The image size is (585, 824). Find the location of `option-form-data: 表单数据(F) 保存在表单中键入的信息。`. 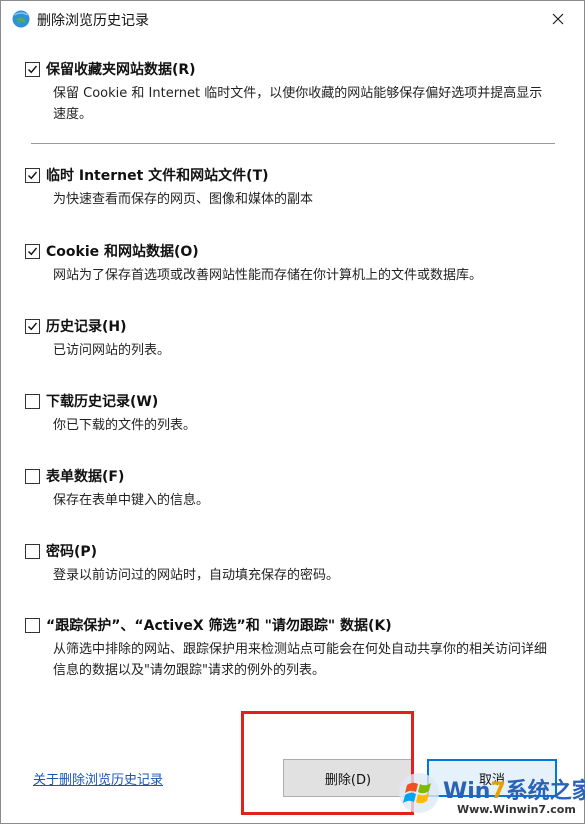

option-form-data: 表单数据(F) 保存在表单中键入的信息。 is located at coordinates (295, 488).